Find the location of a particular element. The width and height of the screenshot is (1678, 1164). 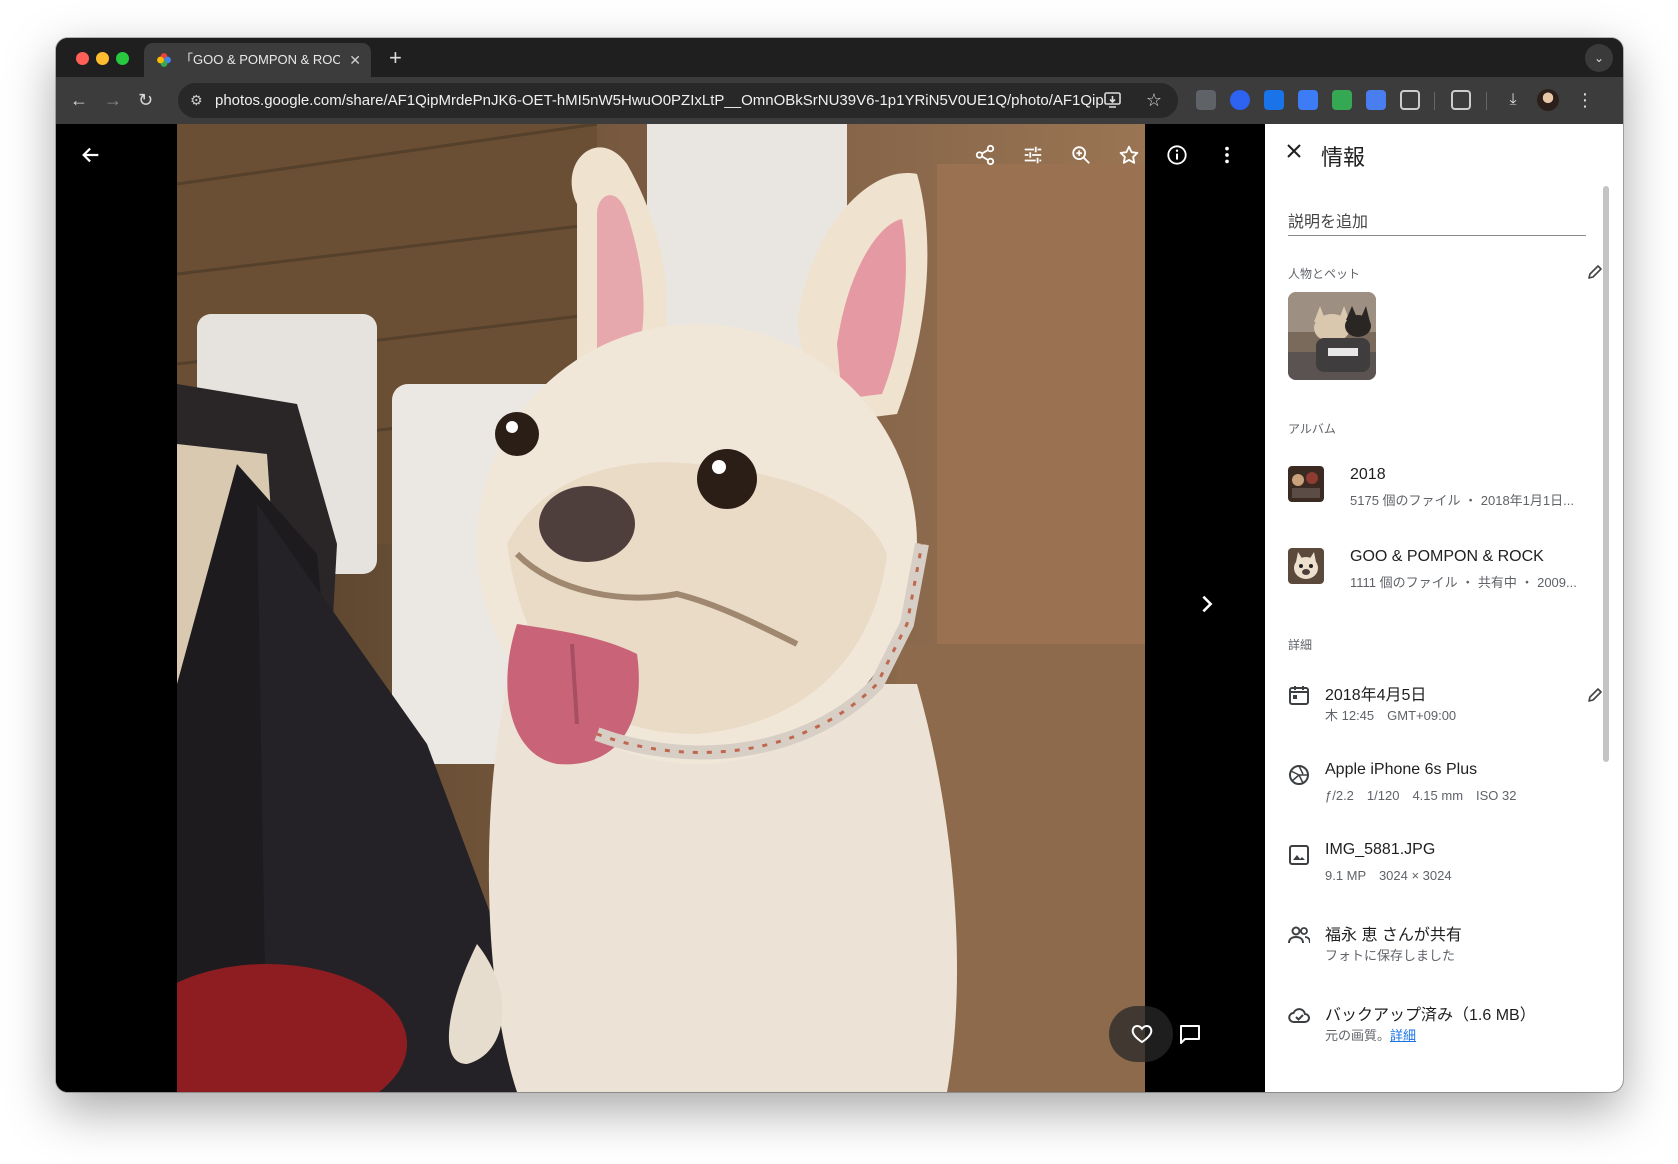

forward-icon: → is located at coordinates (113, 100).